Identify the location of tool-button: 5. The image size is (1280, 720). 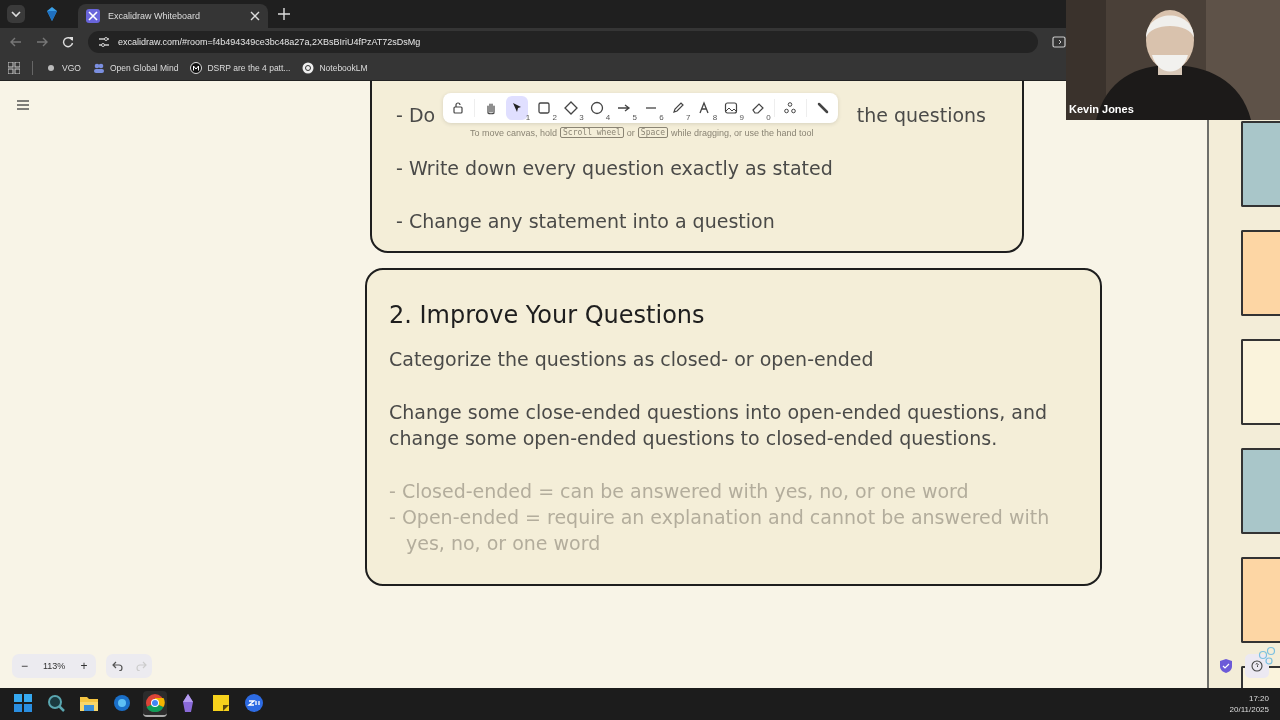
(624, 108).